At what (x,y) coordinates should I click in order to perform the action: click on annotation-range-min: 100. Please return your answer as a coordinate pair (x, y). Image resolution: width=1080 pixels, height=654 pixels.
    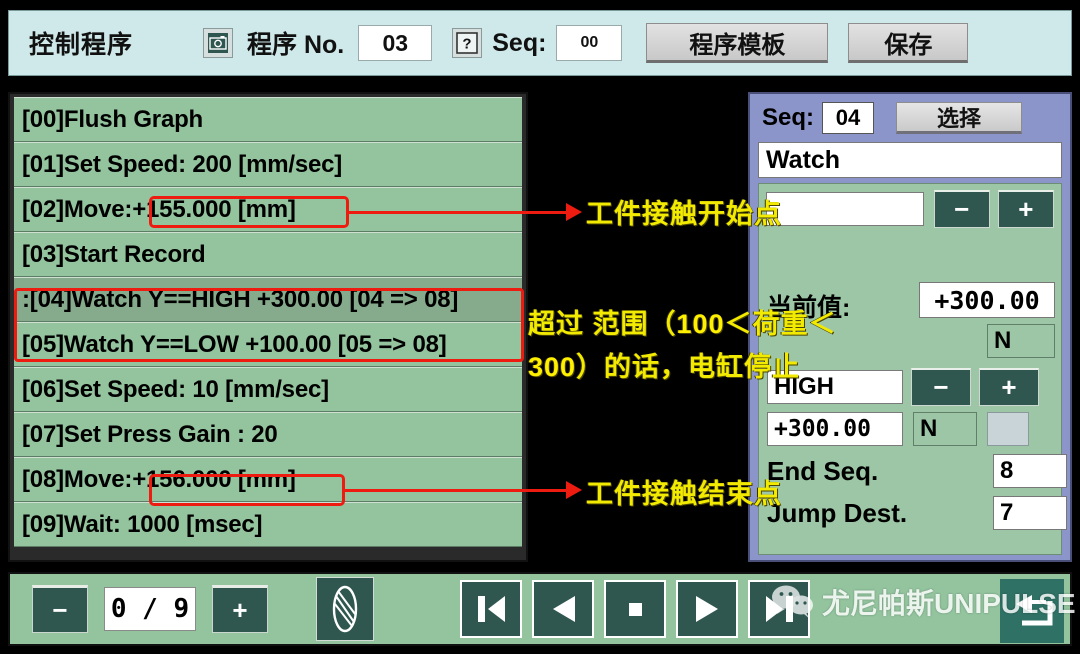
    Looking at the image, I should click on (700, 324).